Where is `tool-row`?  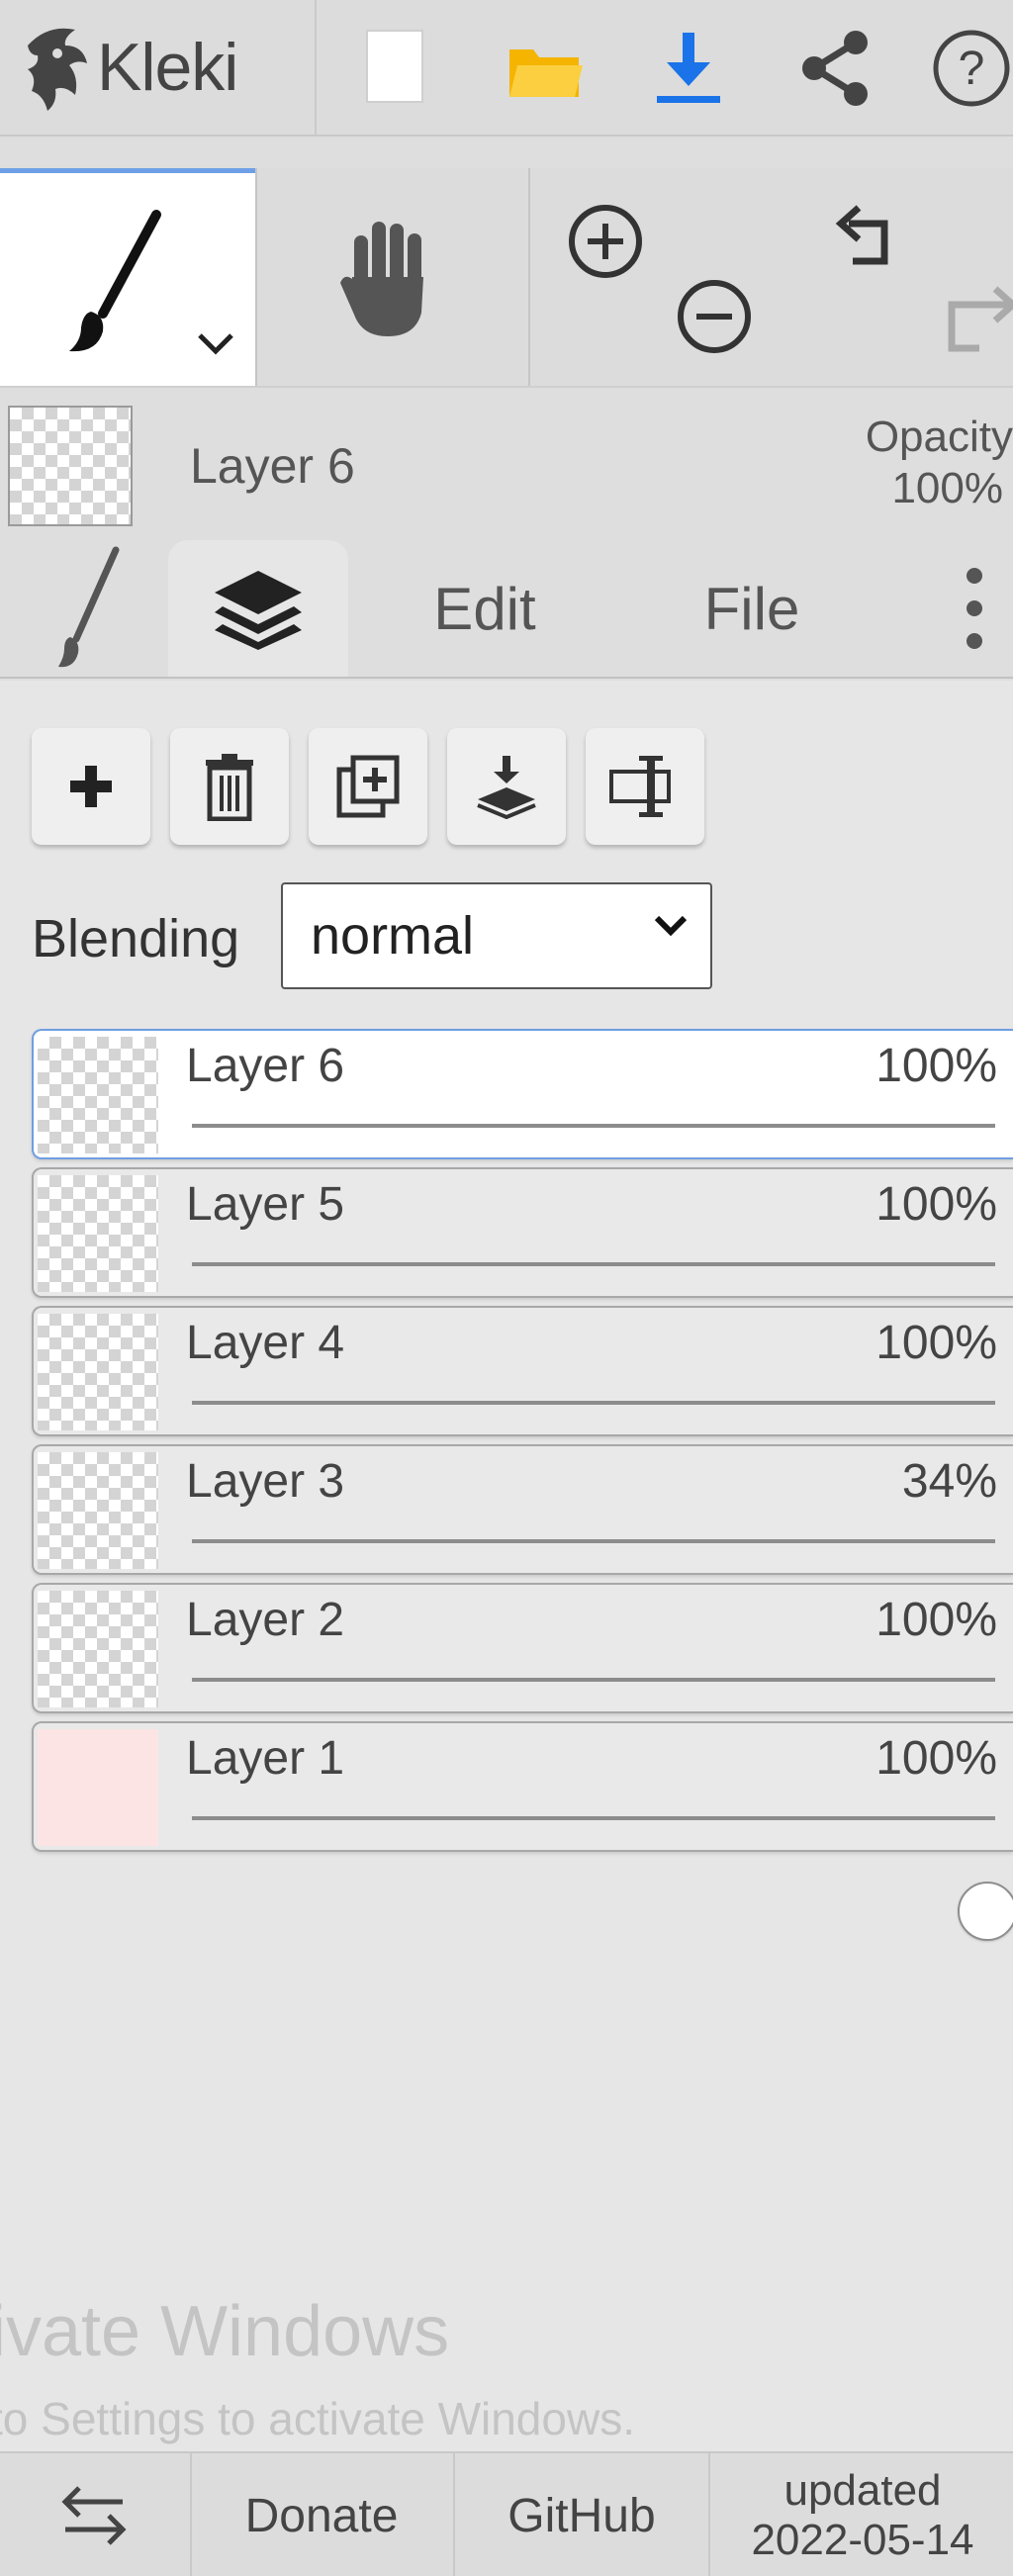
tool-row is located at coordinates (506, 278).